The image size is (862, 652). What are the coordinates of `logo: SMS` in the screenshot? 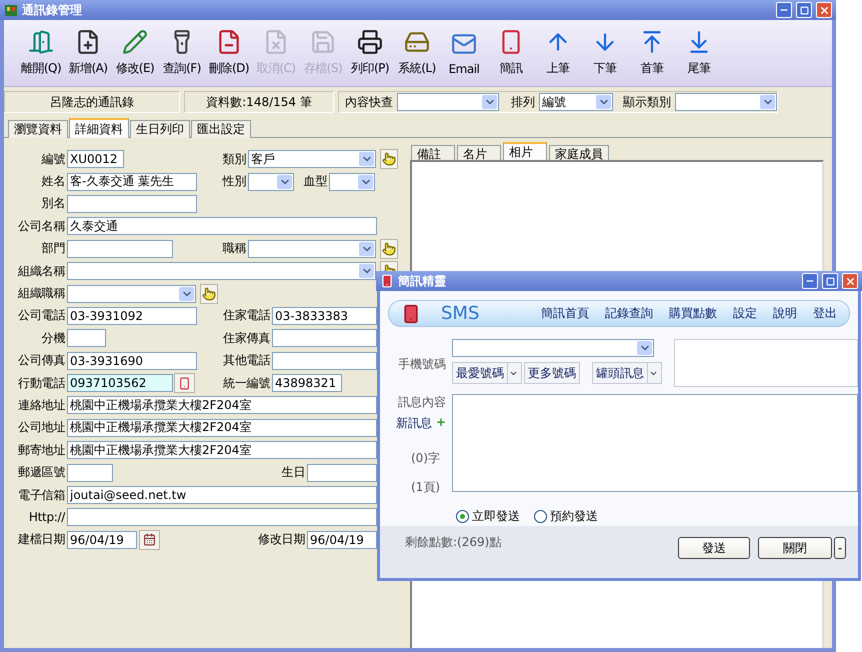 It's located at (460, 313).